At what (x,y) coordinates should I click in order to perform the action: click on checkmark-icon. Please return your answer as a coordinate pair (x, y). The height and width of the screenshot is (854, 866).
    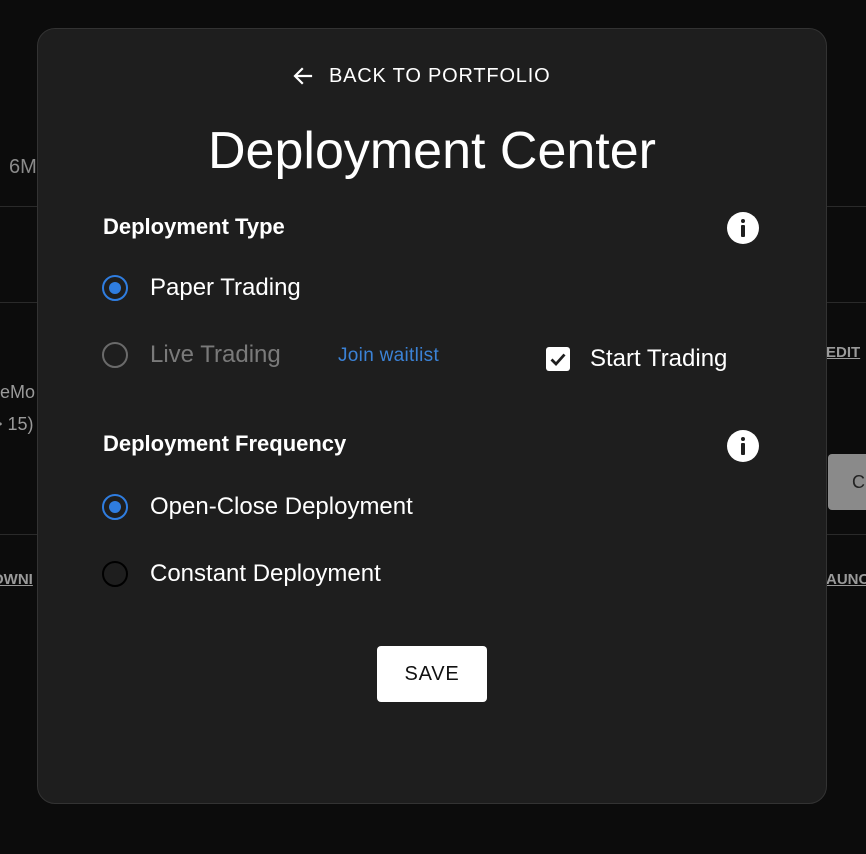
    Looking at the image, I should click on (558, 360).